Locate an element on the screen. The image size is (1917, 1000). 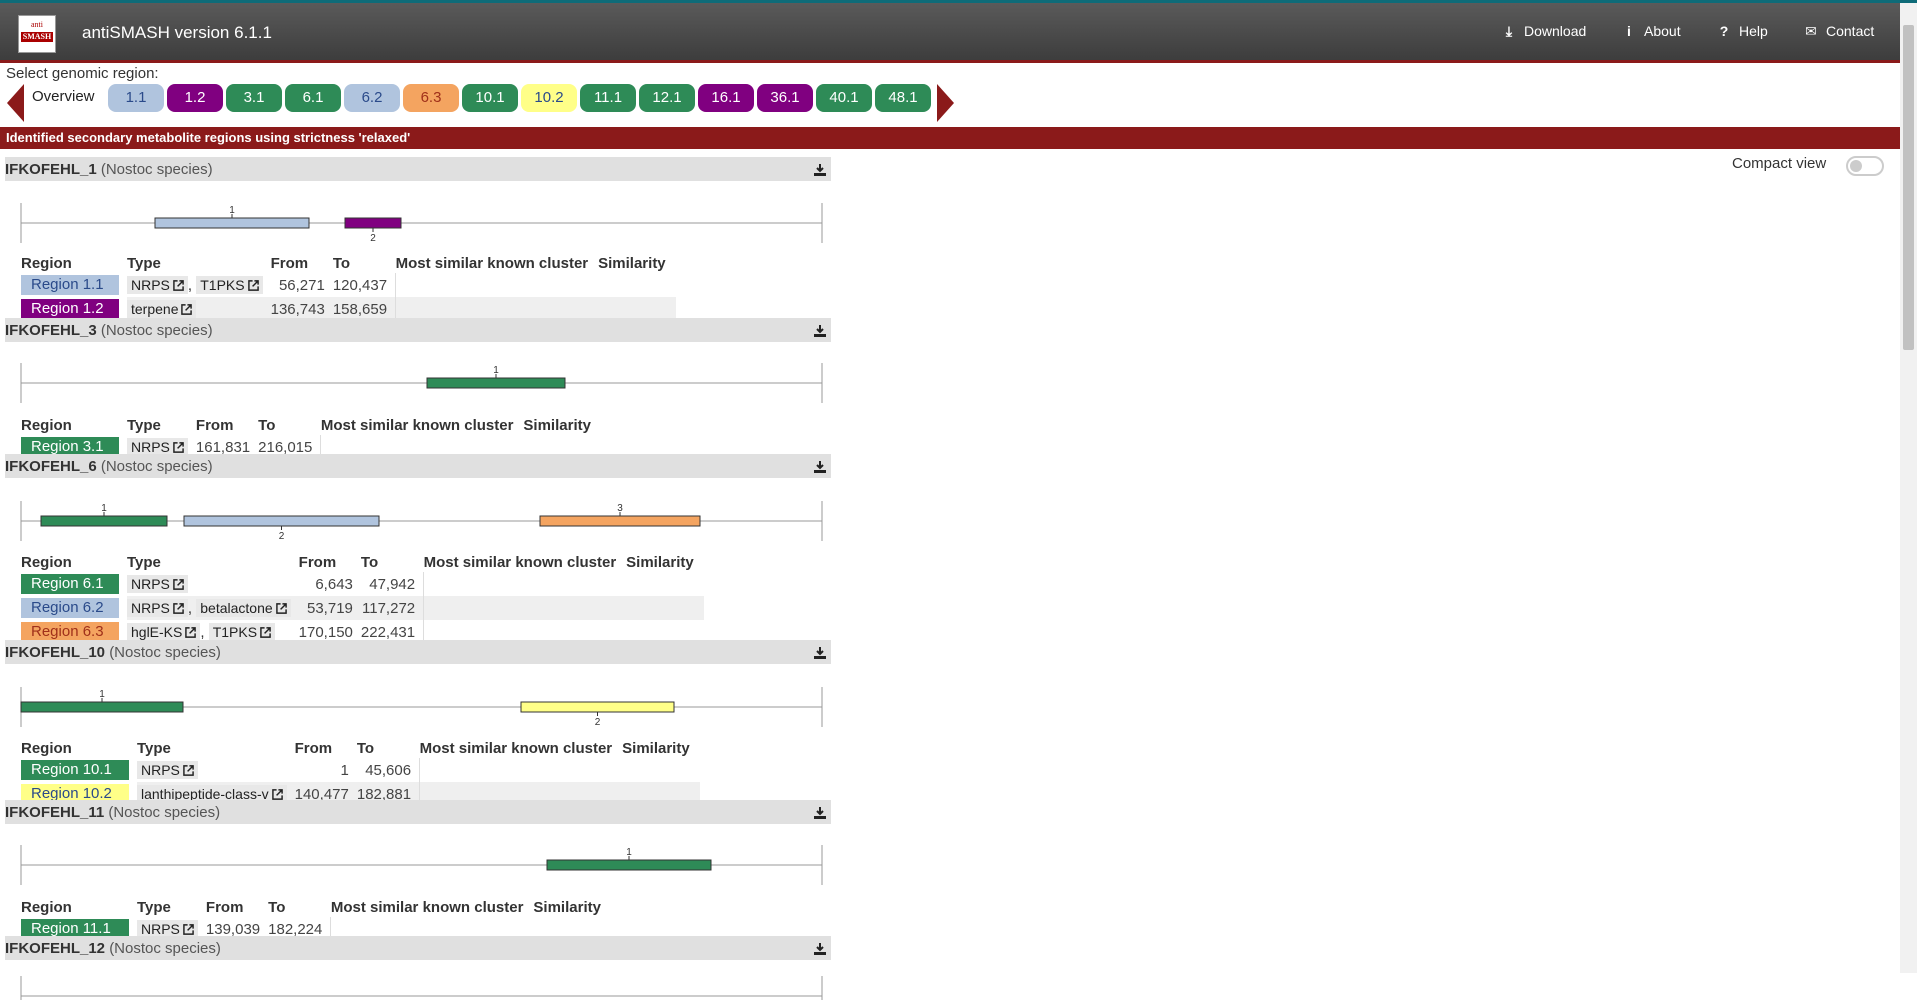
type-link: hglE-KS is located at coordinates (164, 632).